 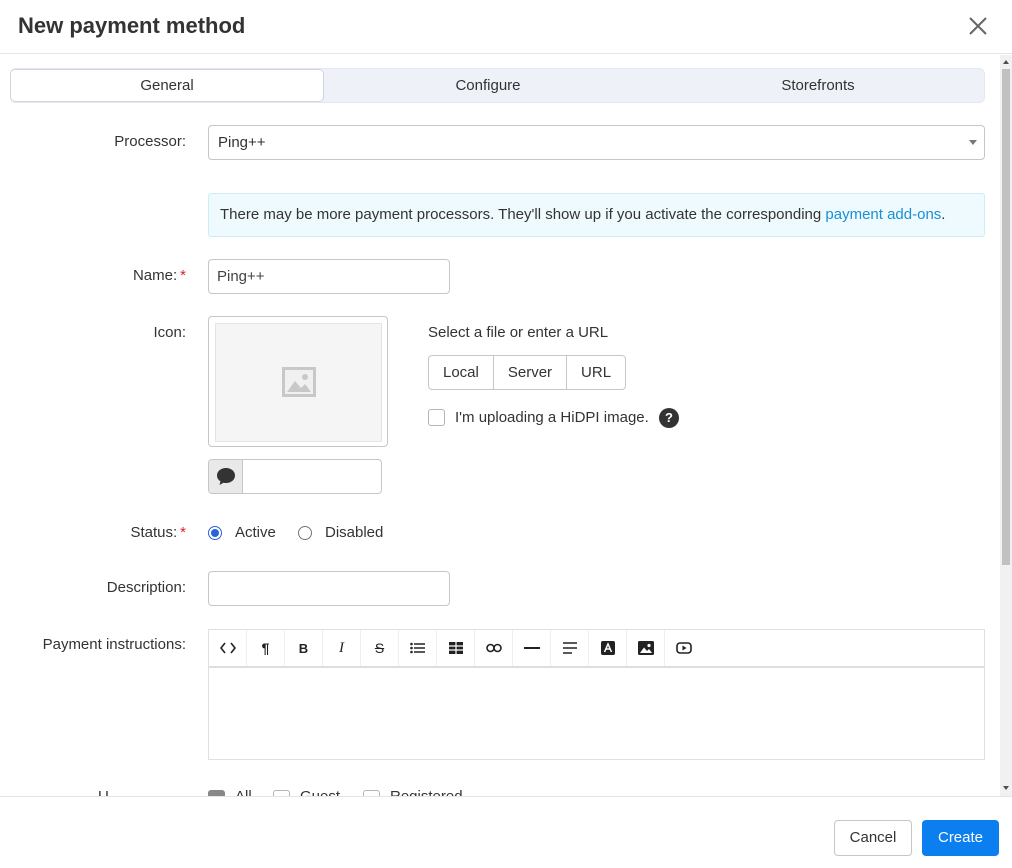 I want to click on font-color-icon, so click(x=608, y=648).